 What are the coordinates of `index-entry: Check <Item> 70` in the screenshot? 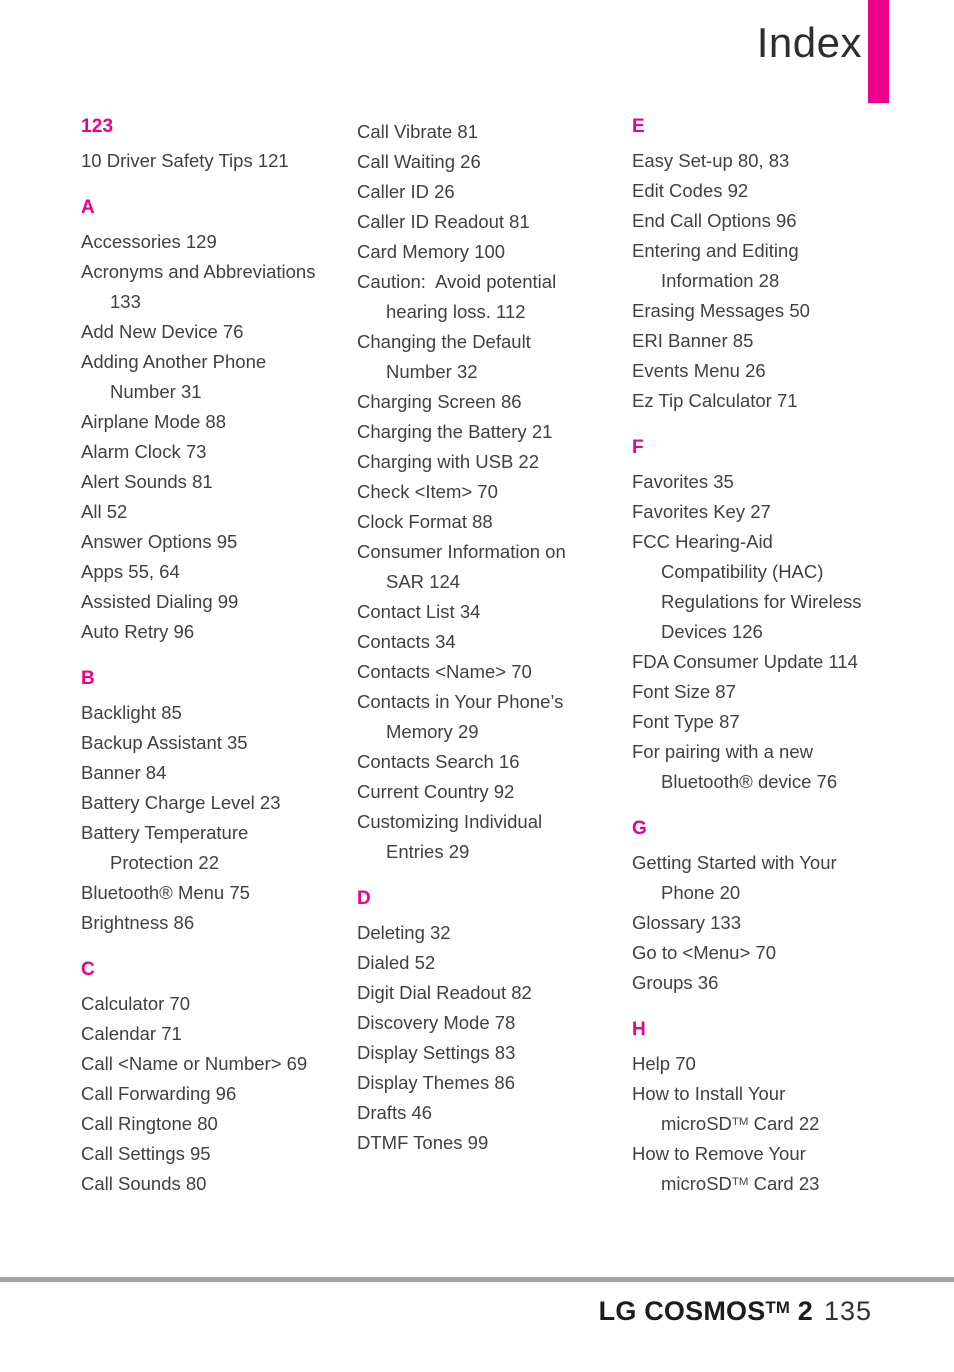 It's located at (491, 492).